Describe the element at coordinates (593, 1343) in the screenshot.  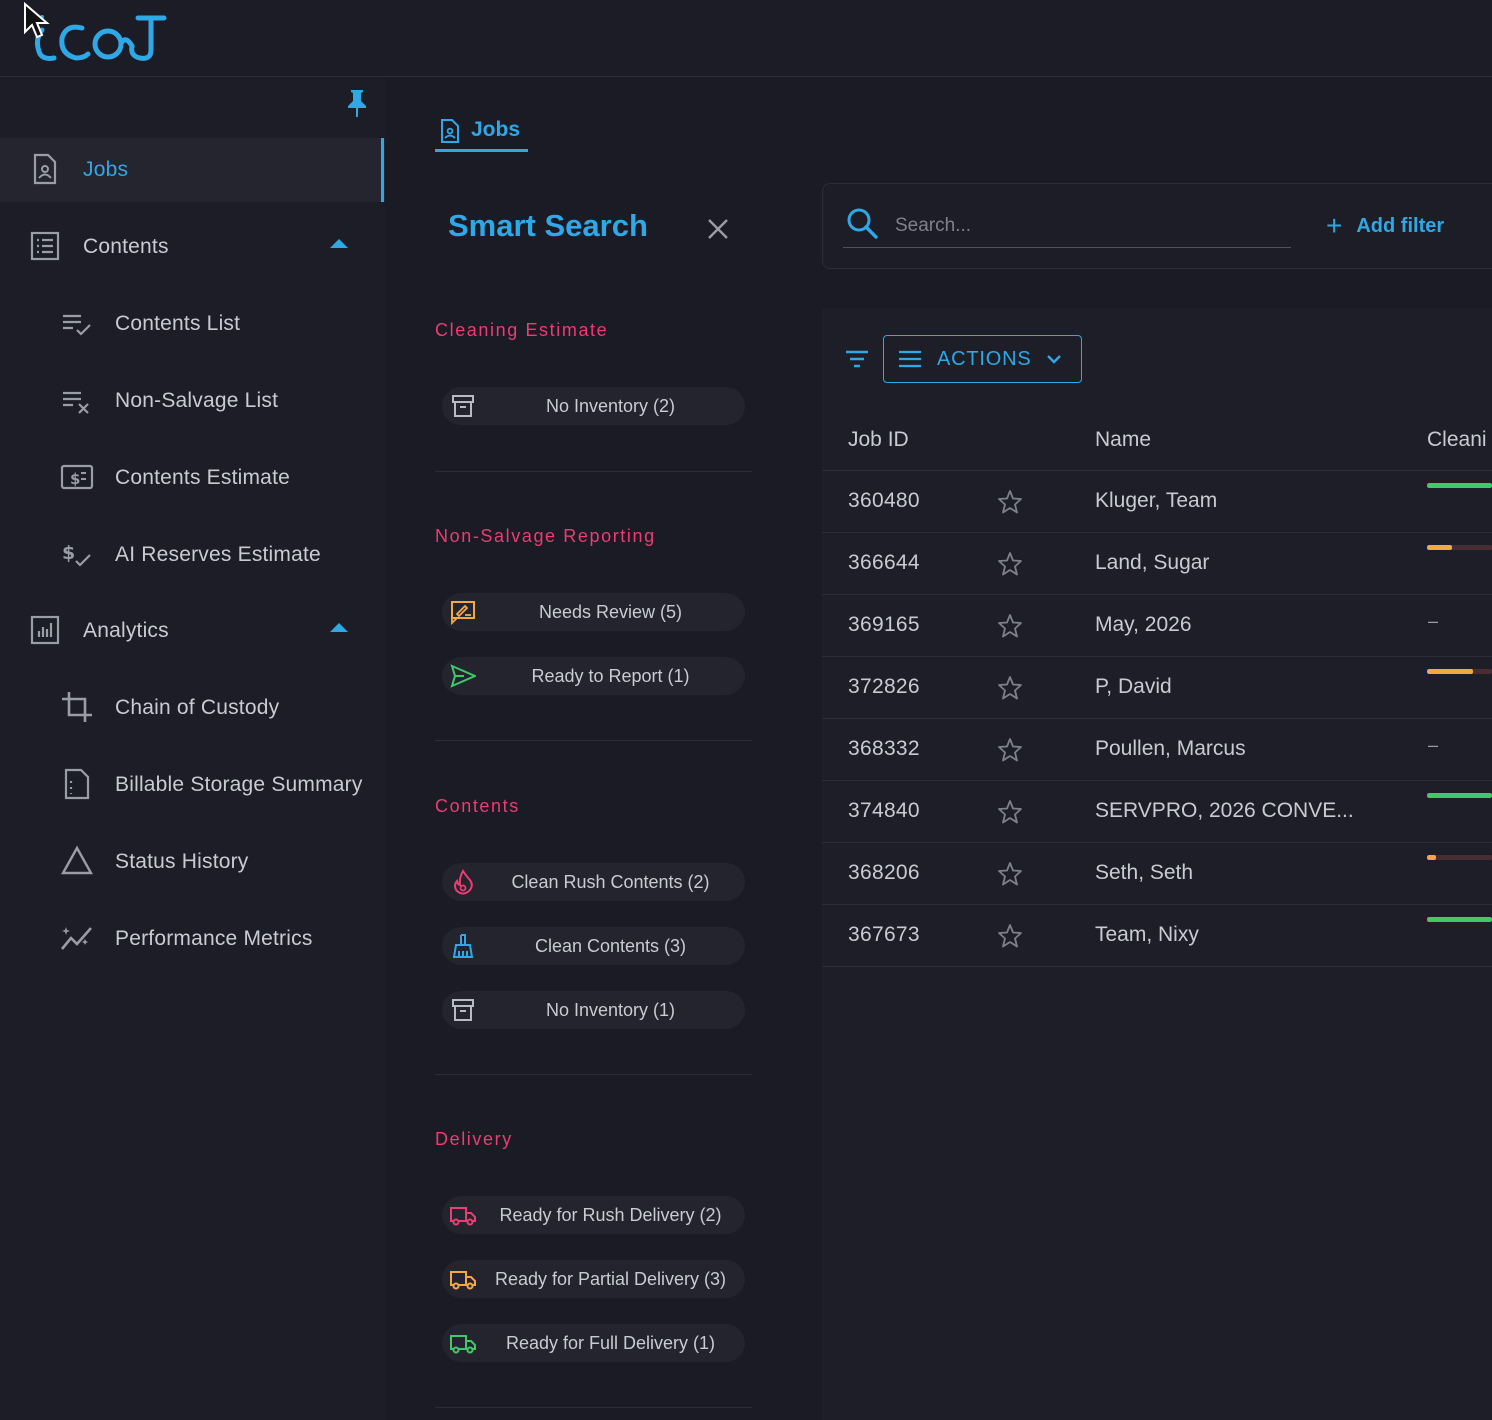
I see `pill-ready-for-full-delivery: Ready for Full Delivery (1)` at that location.